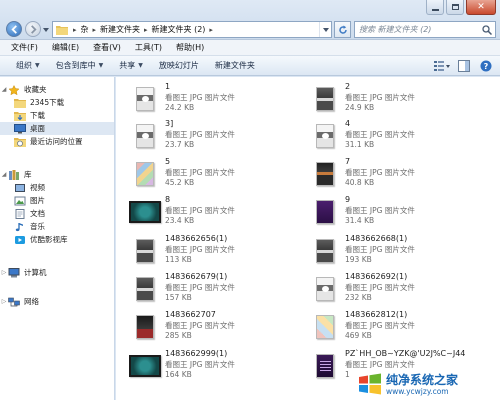 This screenshot has width=500, height=400. Describe the element at coordinates (35, 272) in the screenshot. I see `nav-computer-label: 计算机` at that location.